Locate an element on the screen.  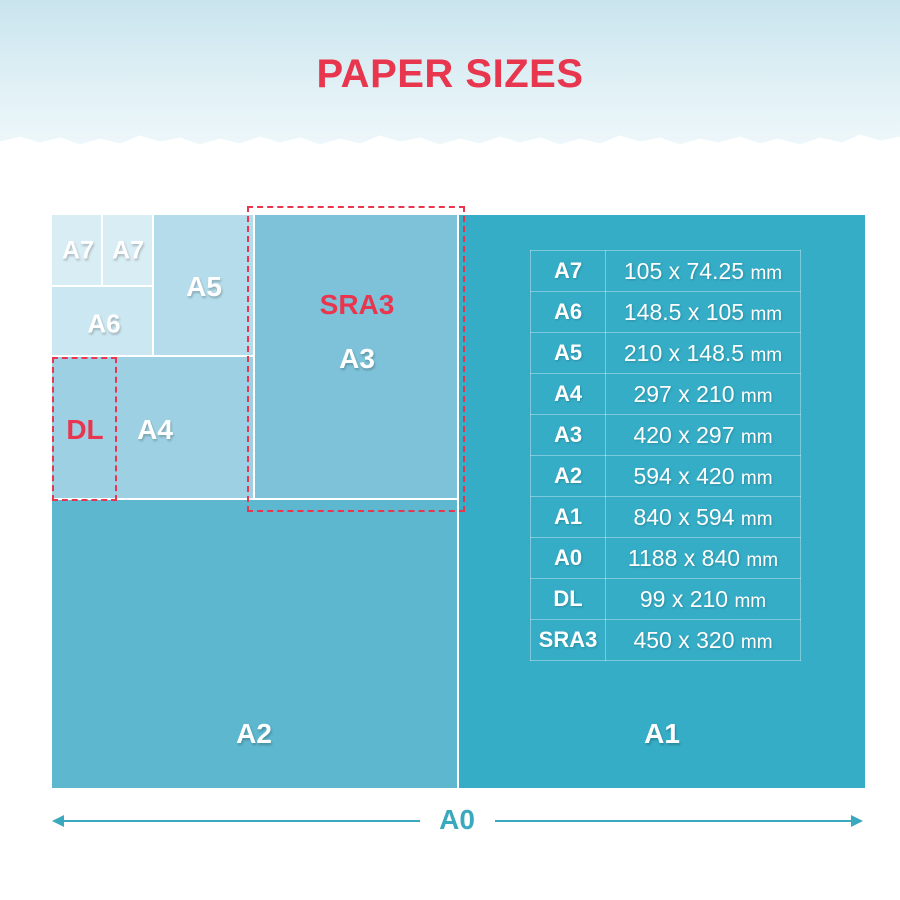
table-row: A7 105 x 74.25 mm is located at coordinates (665, 271).